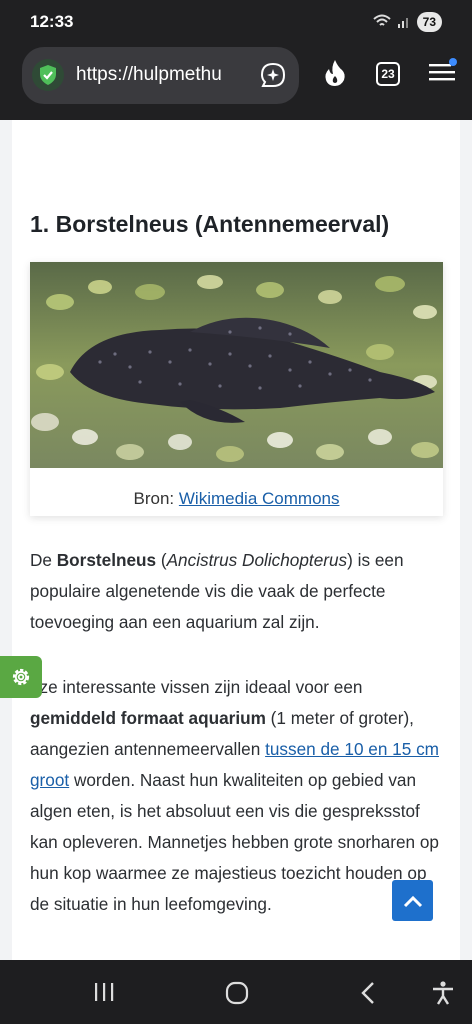 This screenshot has height=1024, width=472. I want to click on battery-badge: 73, so click(429, 22).